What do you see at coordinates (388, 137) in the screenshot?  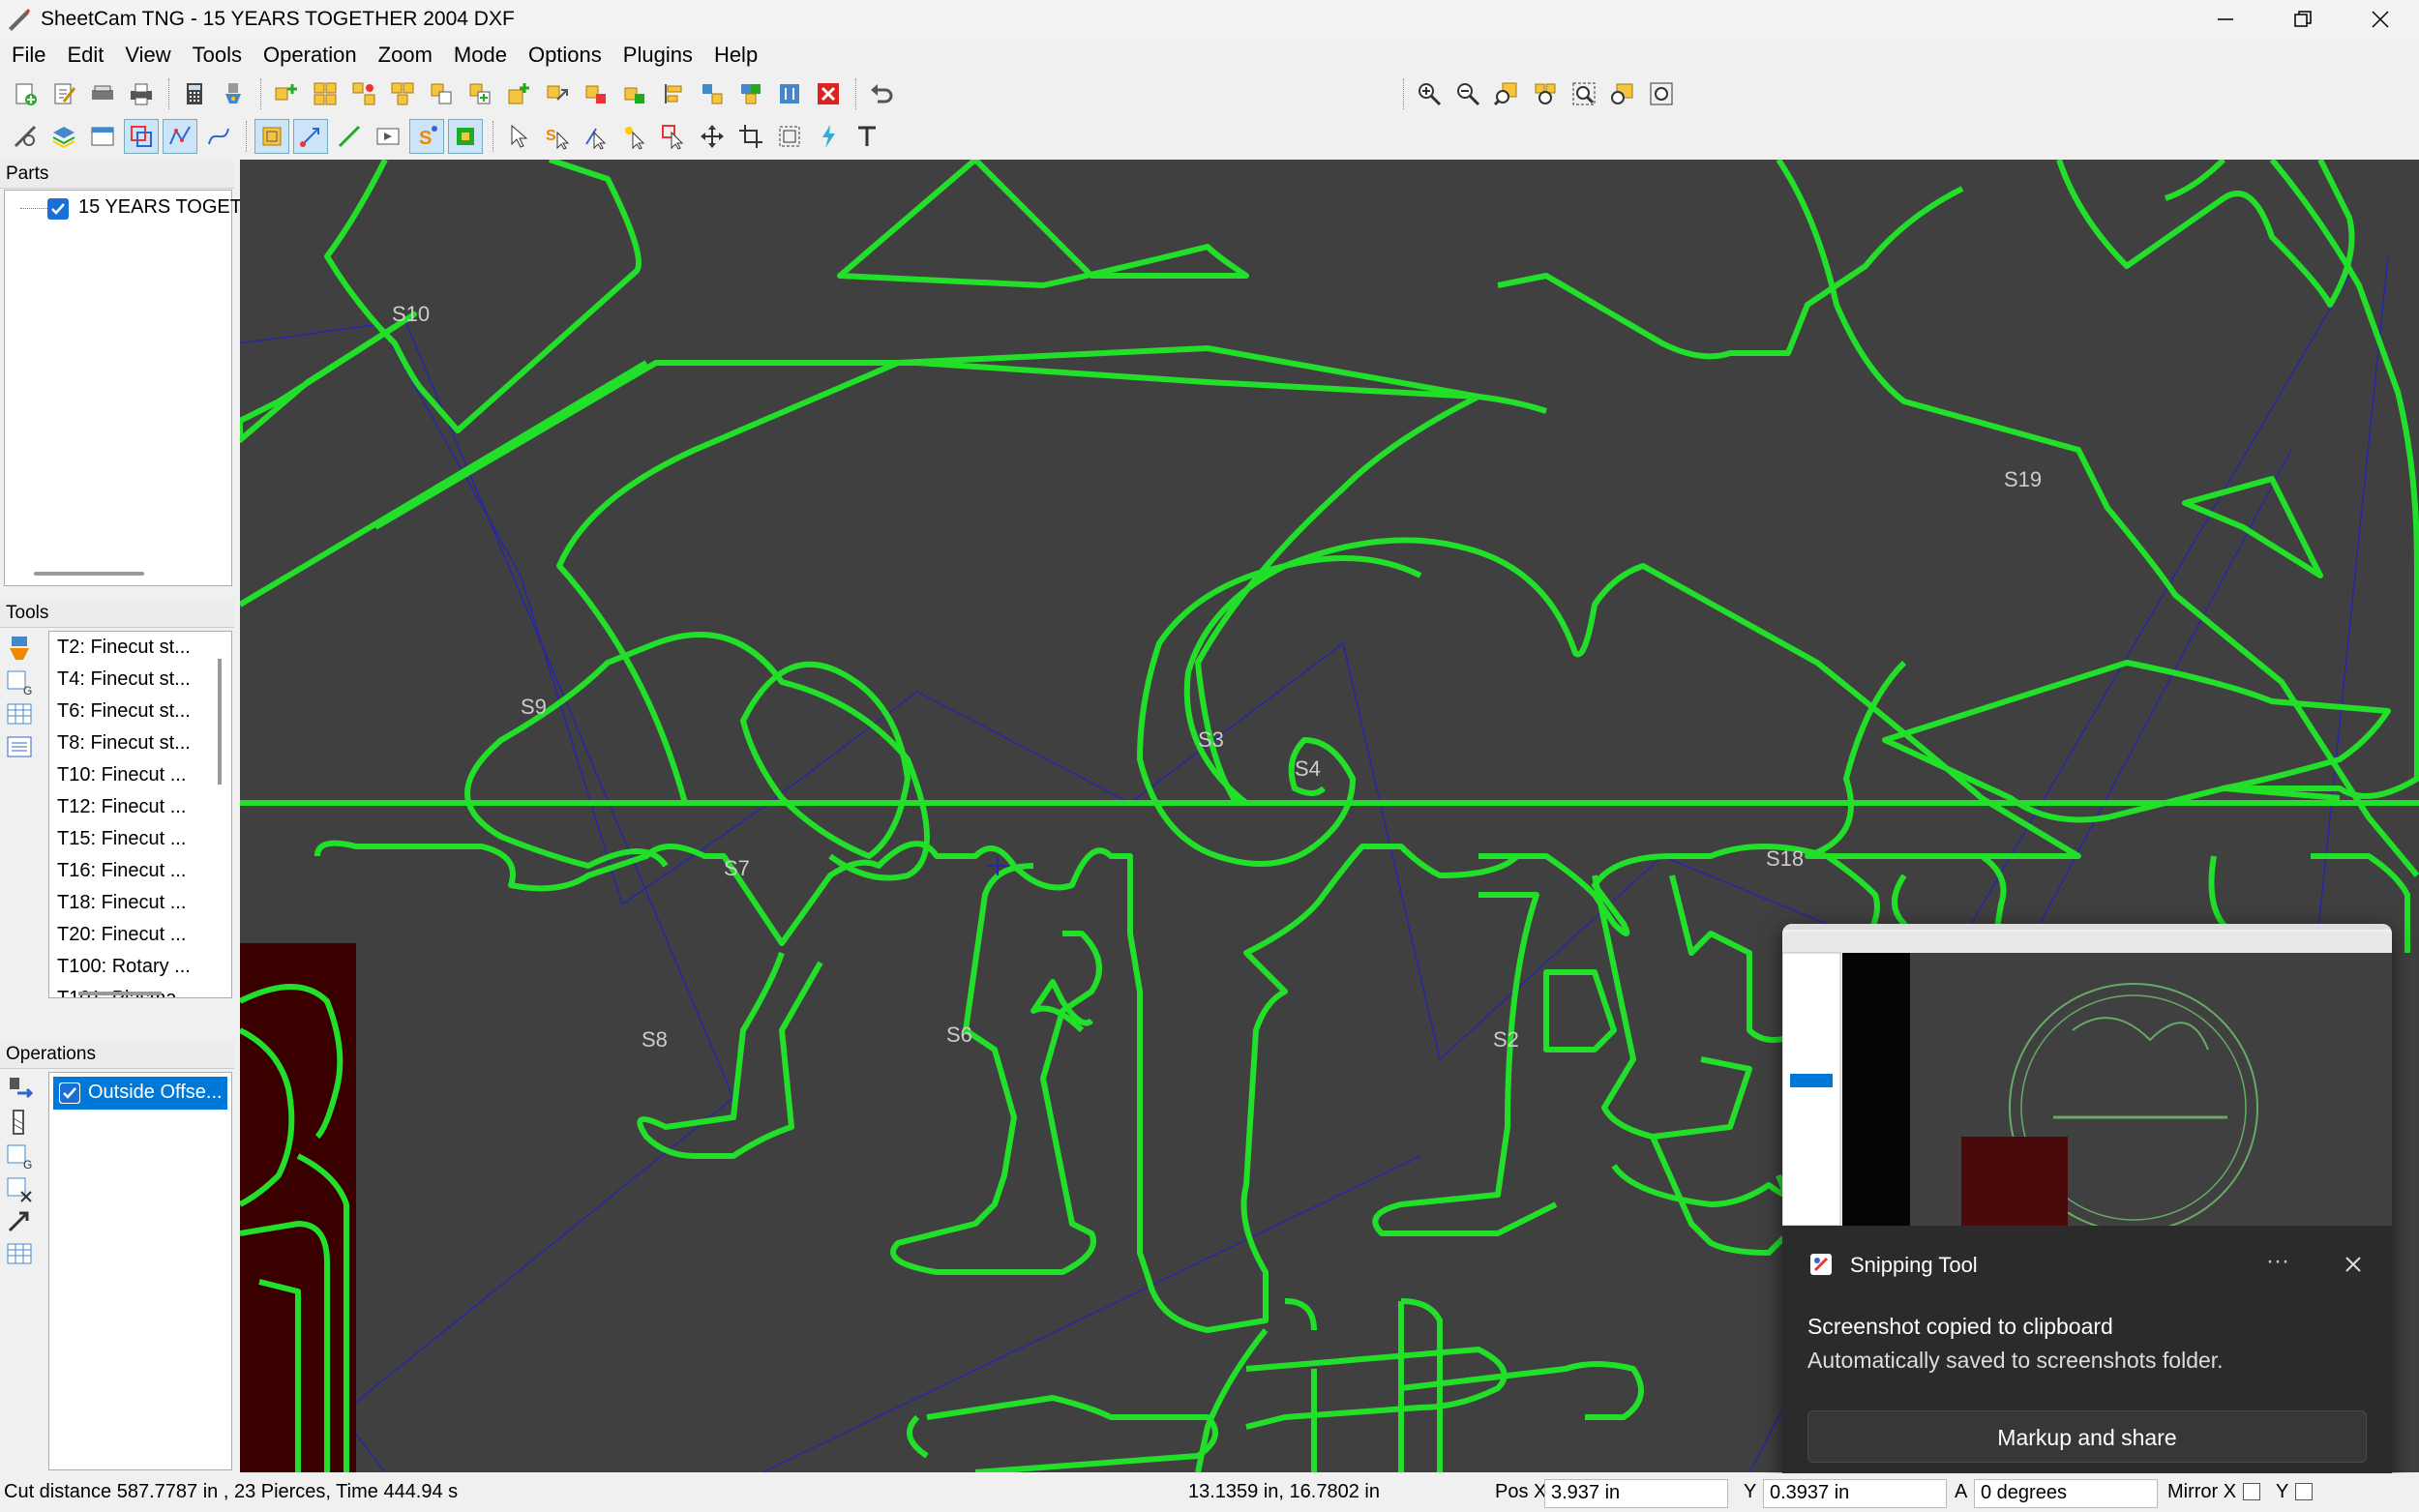 I see `run-simulation-button` at bounding box center [388, 137].